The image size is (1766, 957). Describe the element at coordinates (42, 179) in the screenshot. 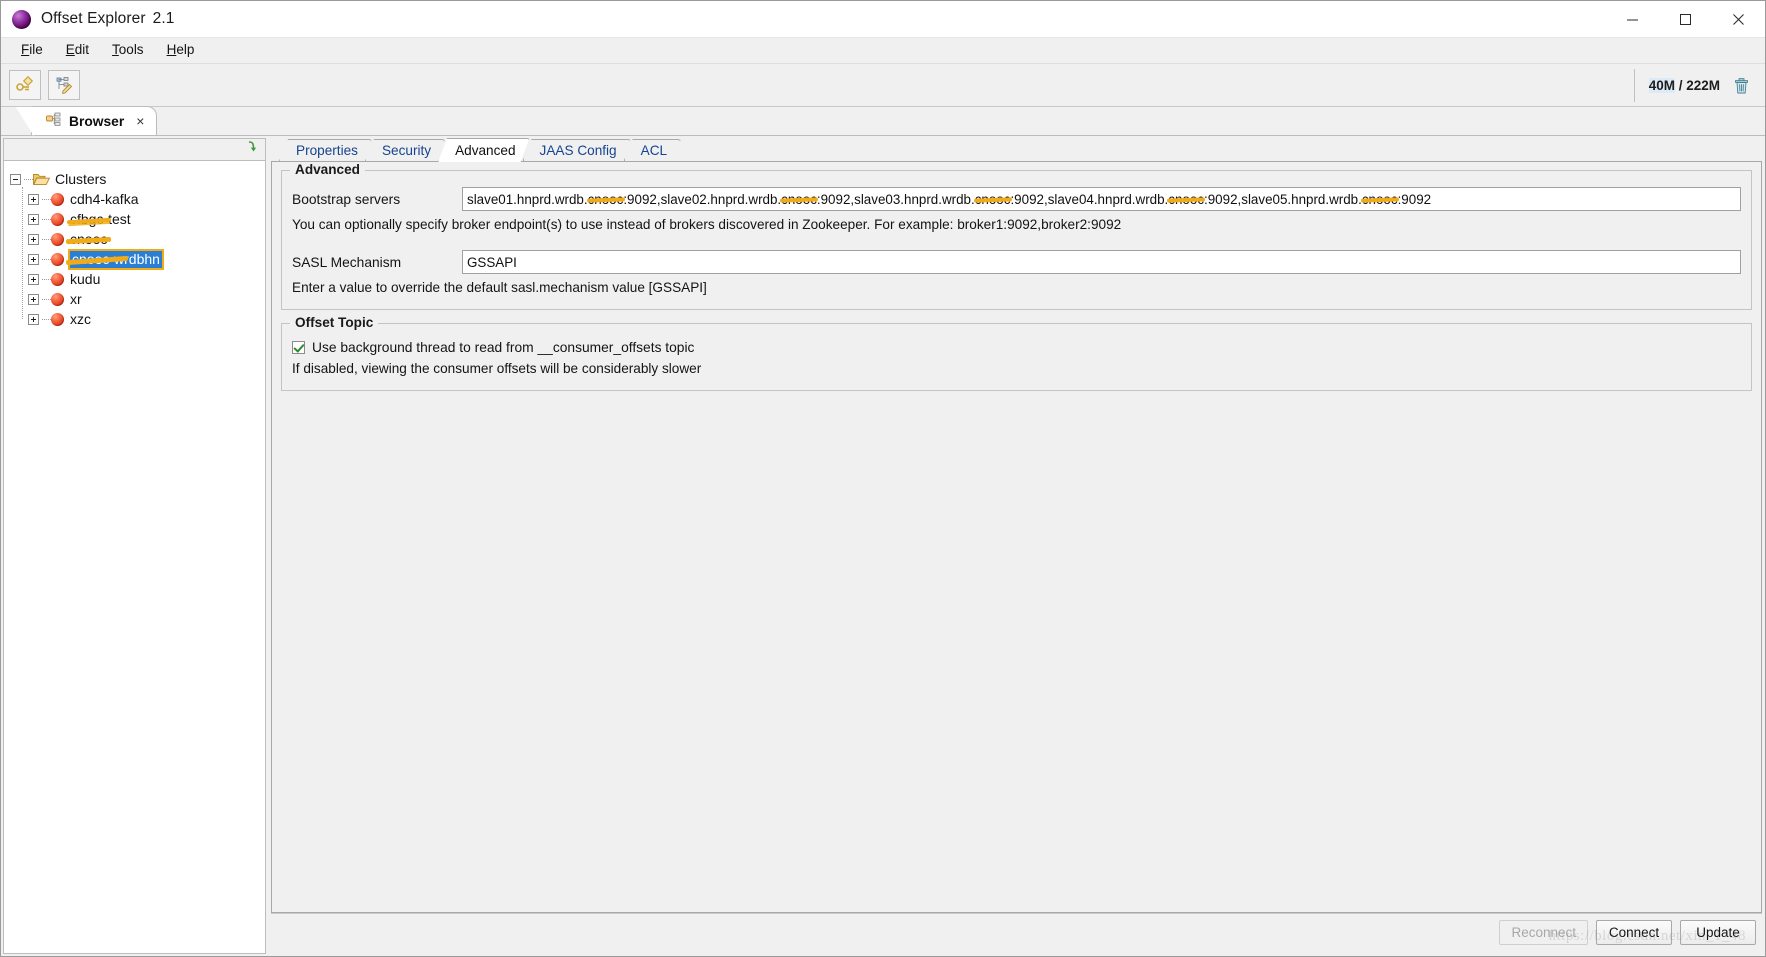

I see `folder-icon` at that location.